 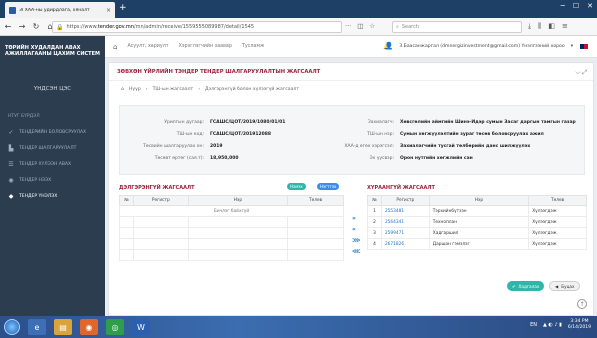 I want to click on maximize-icon: ☐, so click(x=576, y=6).